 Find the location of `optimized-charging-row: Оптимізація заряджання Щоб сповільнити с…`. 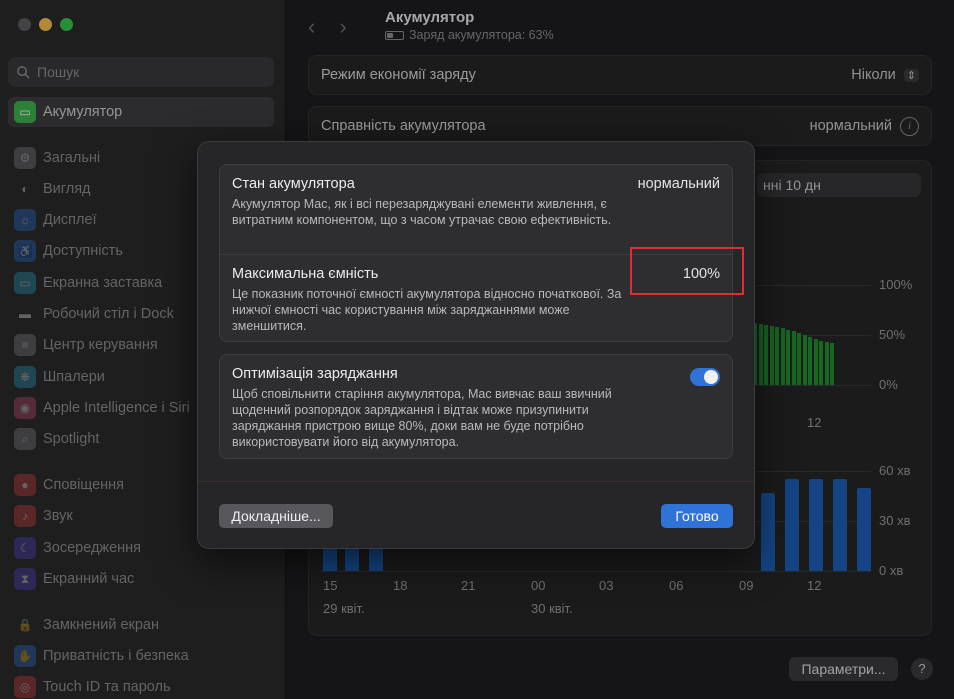

optimized-charging-row: Оптимізація заряджання Щоб сповільнити с… is located at coordinates (476, 408).